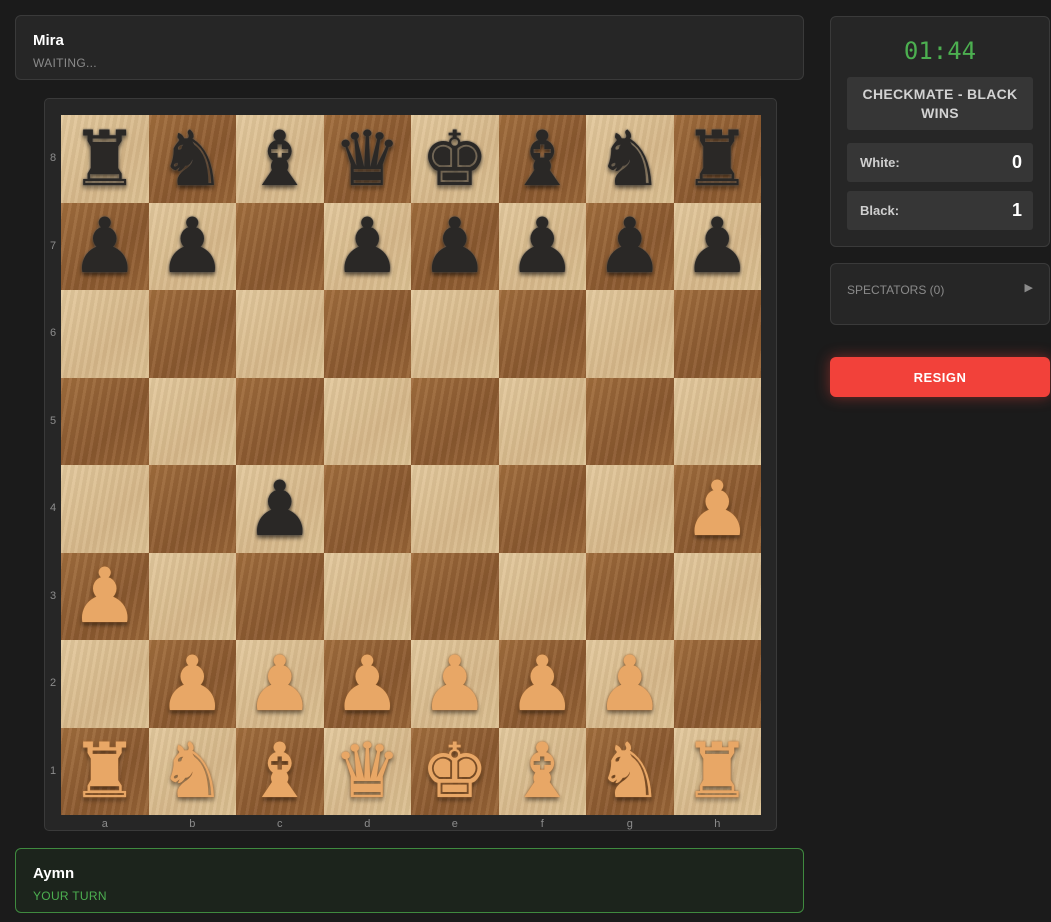 The image size is (1051, 922). I want to click on square-a8: ♜, so click(105, 159).